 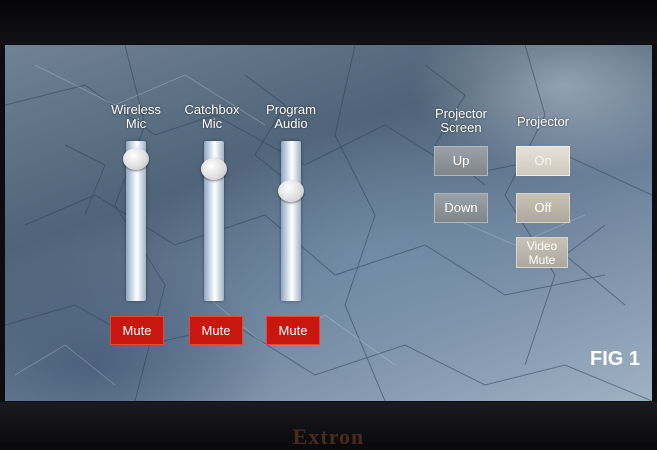 What do you see at coordinates (212, 123) in the screenshot?
I see `catchbox-mic-label-line2: Mic` at bounding box center [212, 123].